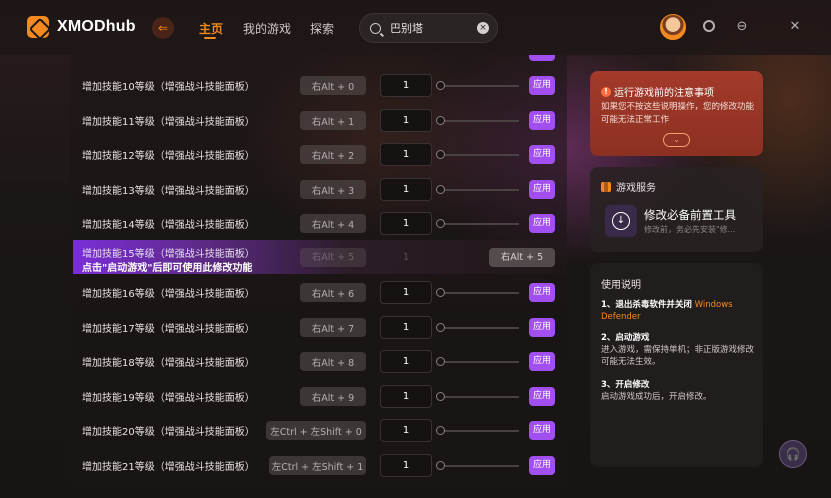 The width and height of the screenshot is (831, 498). I want to click on headset-icon: 🎧, so click(793, 454).